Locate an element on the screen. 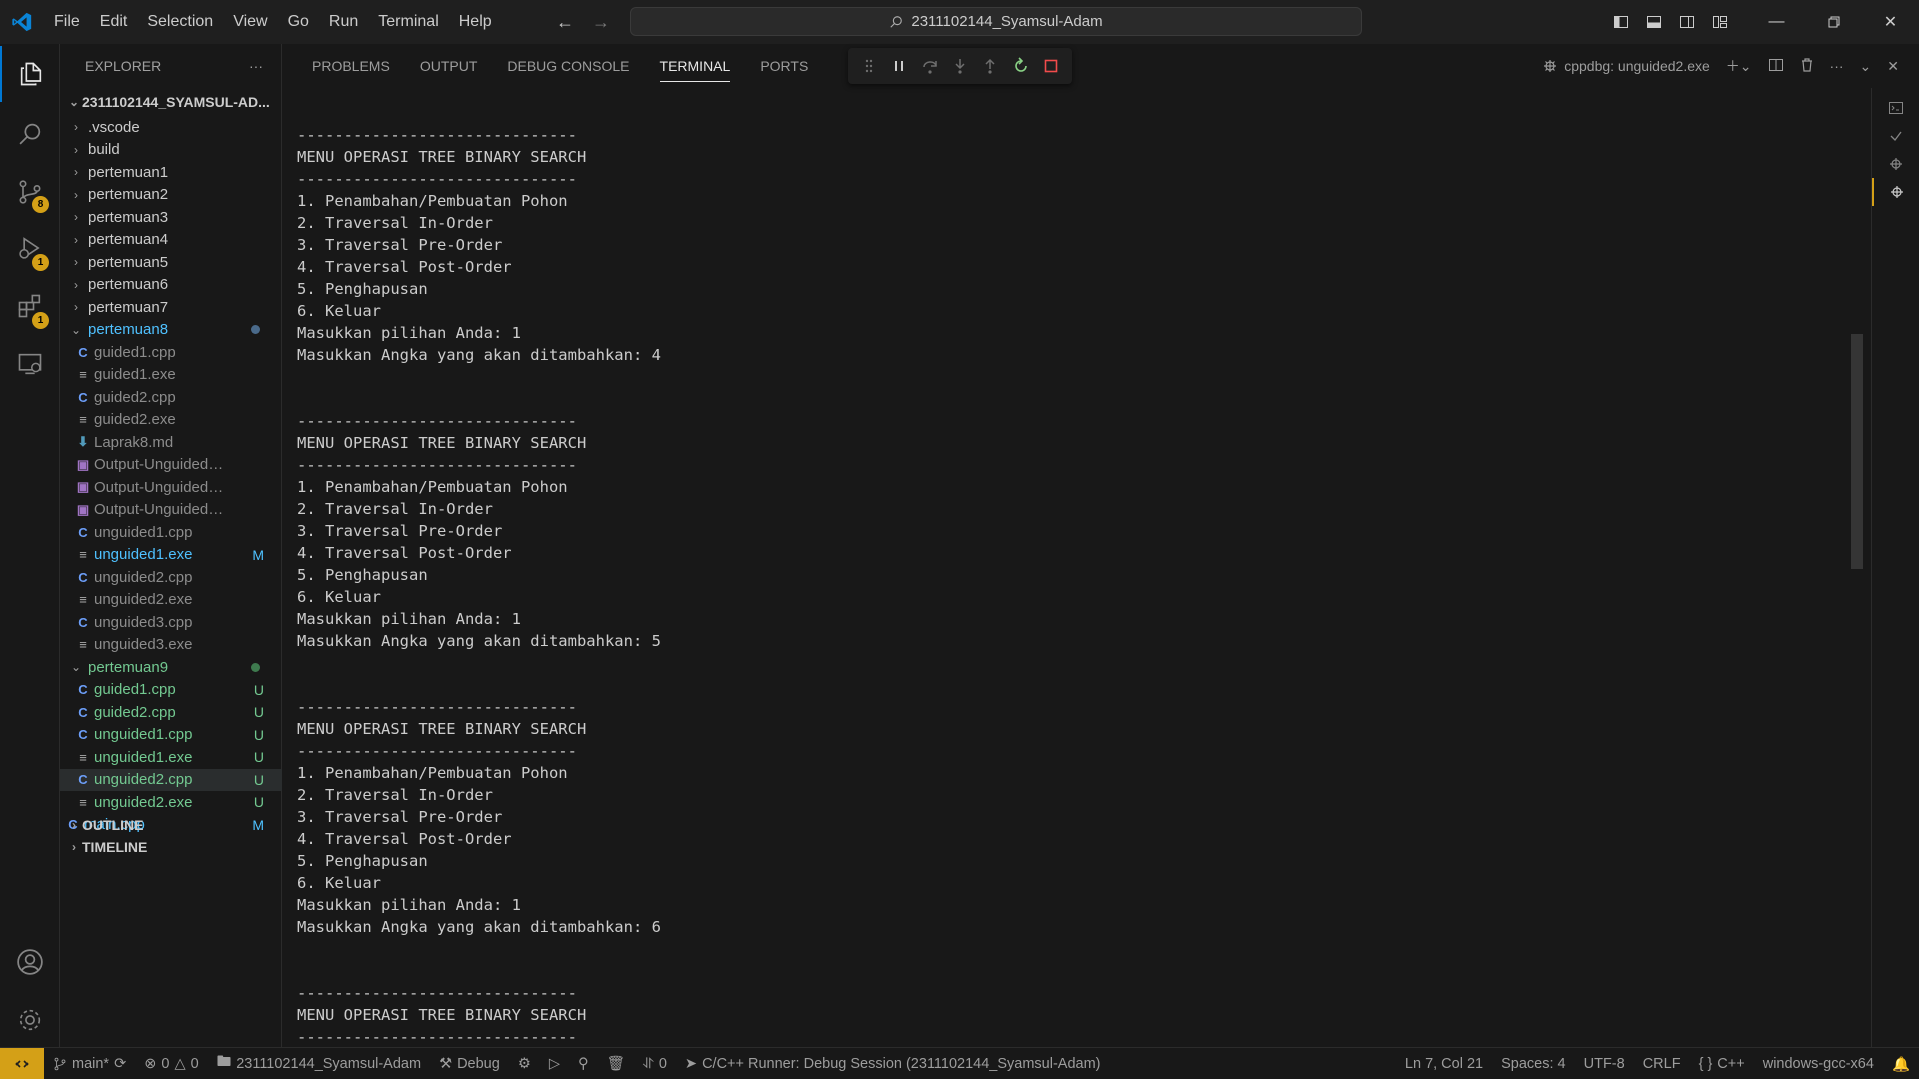  folder-pertemuan9: ⌄ pertemuan9 is located at coordinates (171, 667).